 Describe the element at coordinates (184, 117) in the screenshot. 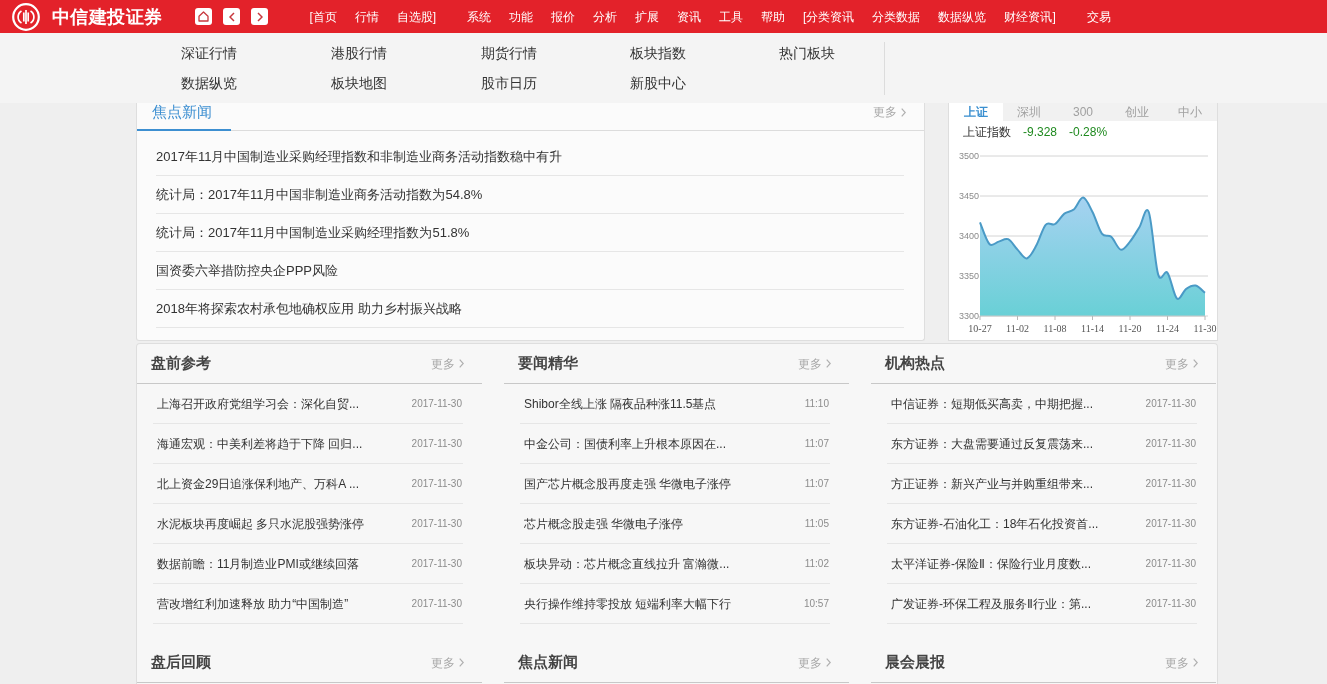

I see `news-tab: 焦点新闻` at that location.